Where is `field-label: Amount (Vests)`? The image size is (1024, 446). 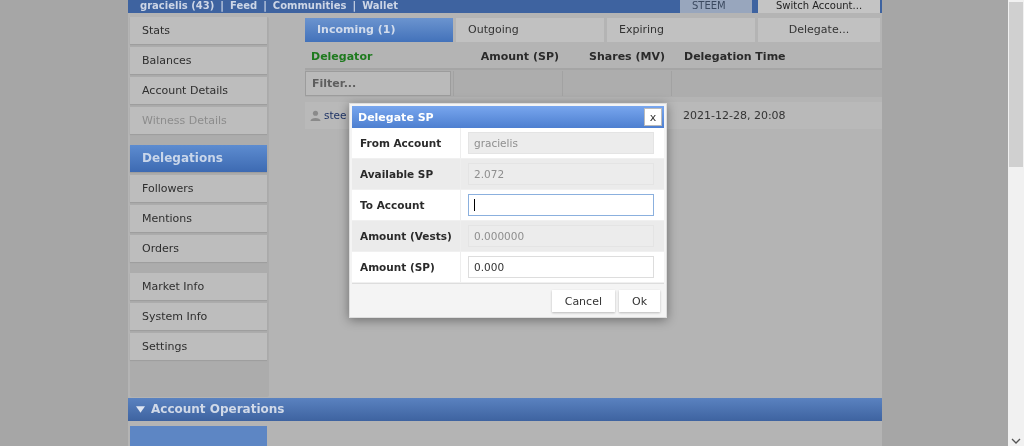
field-label: Amount (Vests) is located at coordinates (406, 236).